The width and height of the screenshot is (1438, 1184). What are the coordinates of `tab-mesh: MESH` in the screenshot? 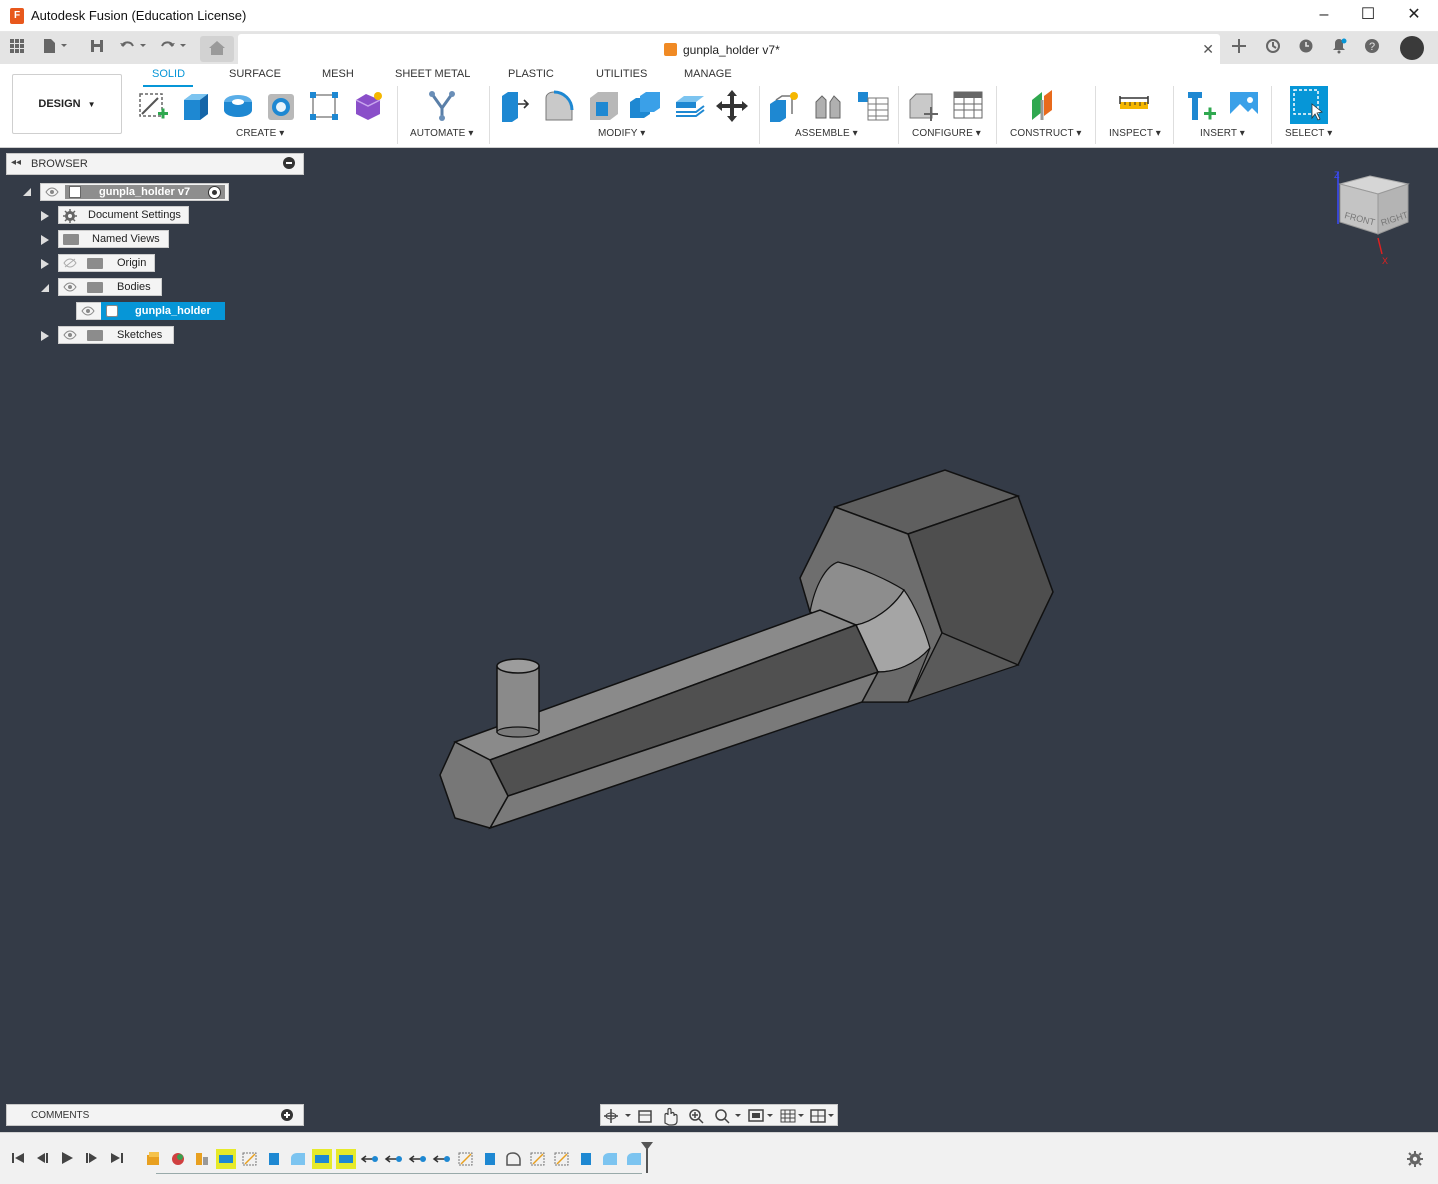 It's located at (338, 74).